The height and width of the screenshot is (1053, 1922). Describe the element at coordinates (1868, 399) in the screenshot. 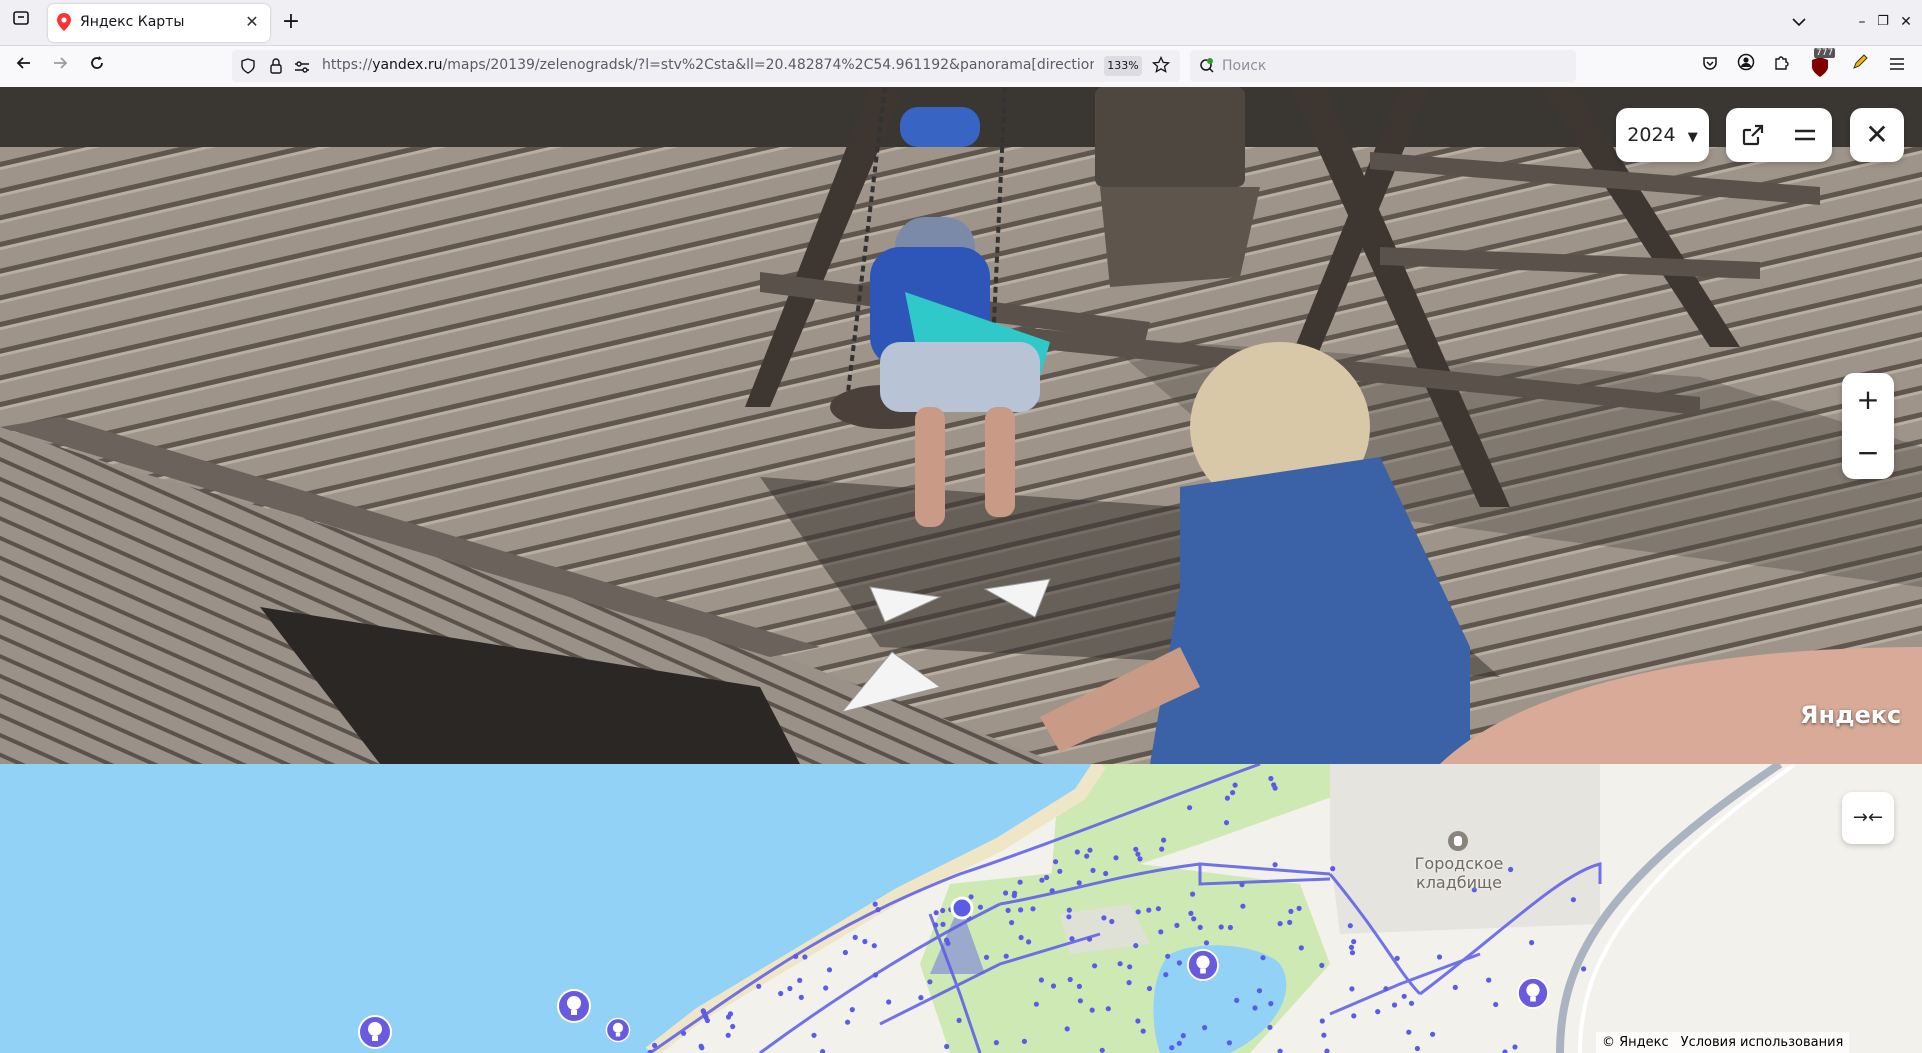

I see `zoom-in-button: +` at that location.